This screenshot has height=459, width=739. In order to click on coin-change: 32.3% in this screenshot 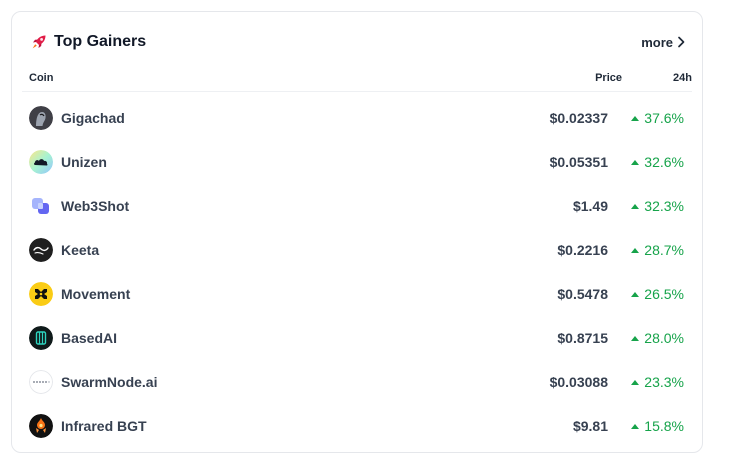, I will do `click(657, 206)`.